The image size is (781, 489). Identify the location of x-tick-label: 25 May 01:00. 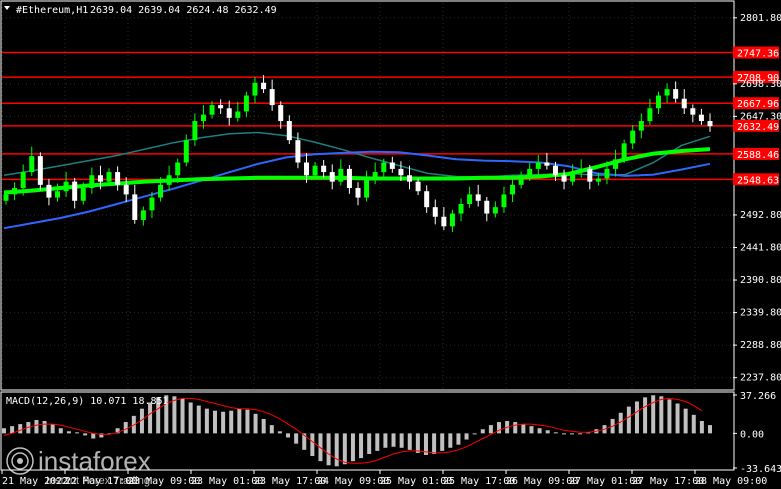
(416, 481).